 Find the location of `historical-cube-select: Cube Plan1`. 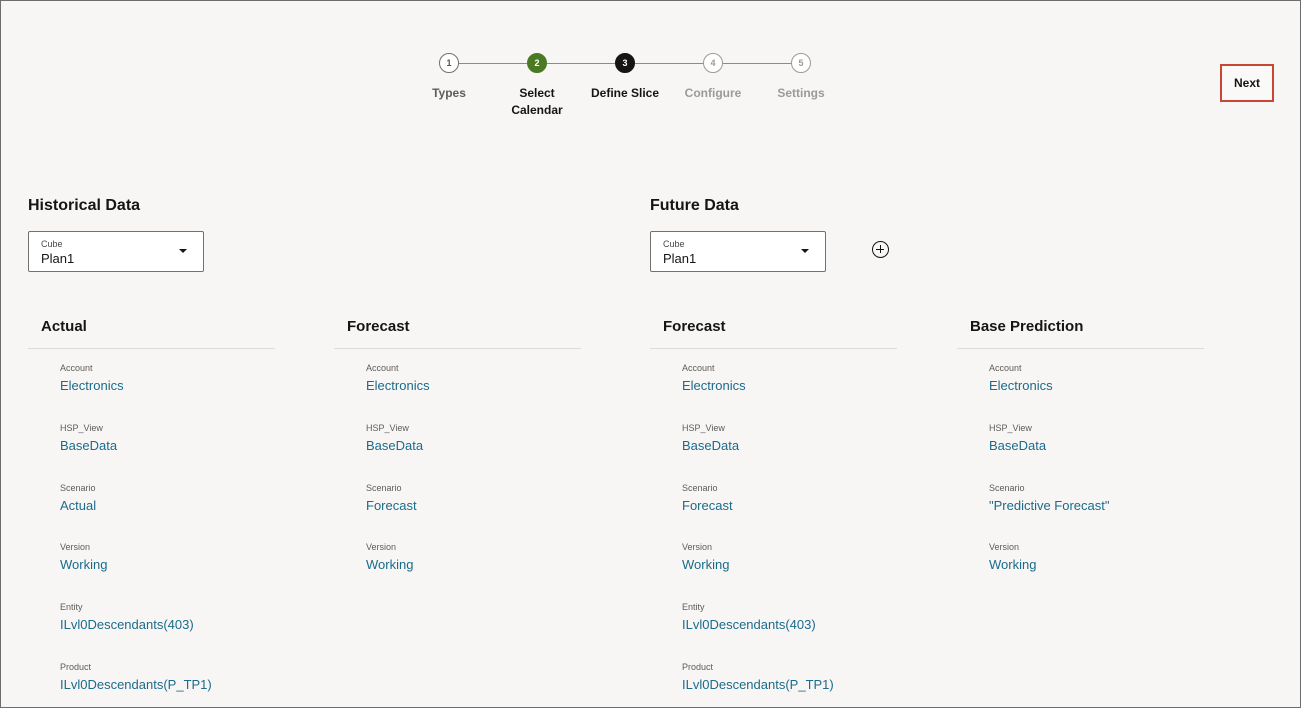

historical-cube-select: Cube Plan1 is located at coordinates (116, 251).